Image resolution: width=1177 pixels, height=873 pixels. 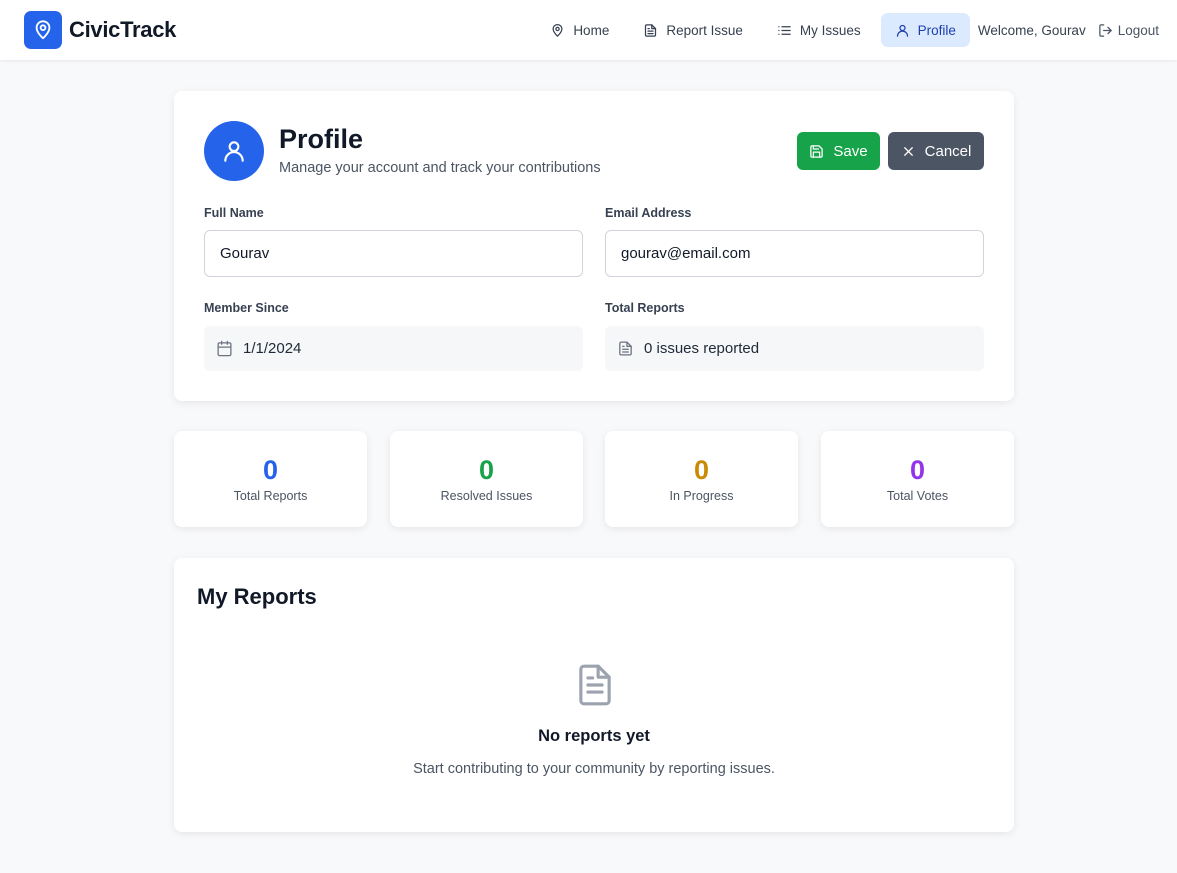 I want to click on brand-name: CivicTrack, so click(x=123, y=29).